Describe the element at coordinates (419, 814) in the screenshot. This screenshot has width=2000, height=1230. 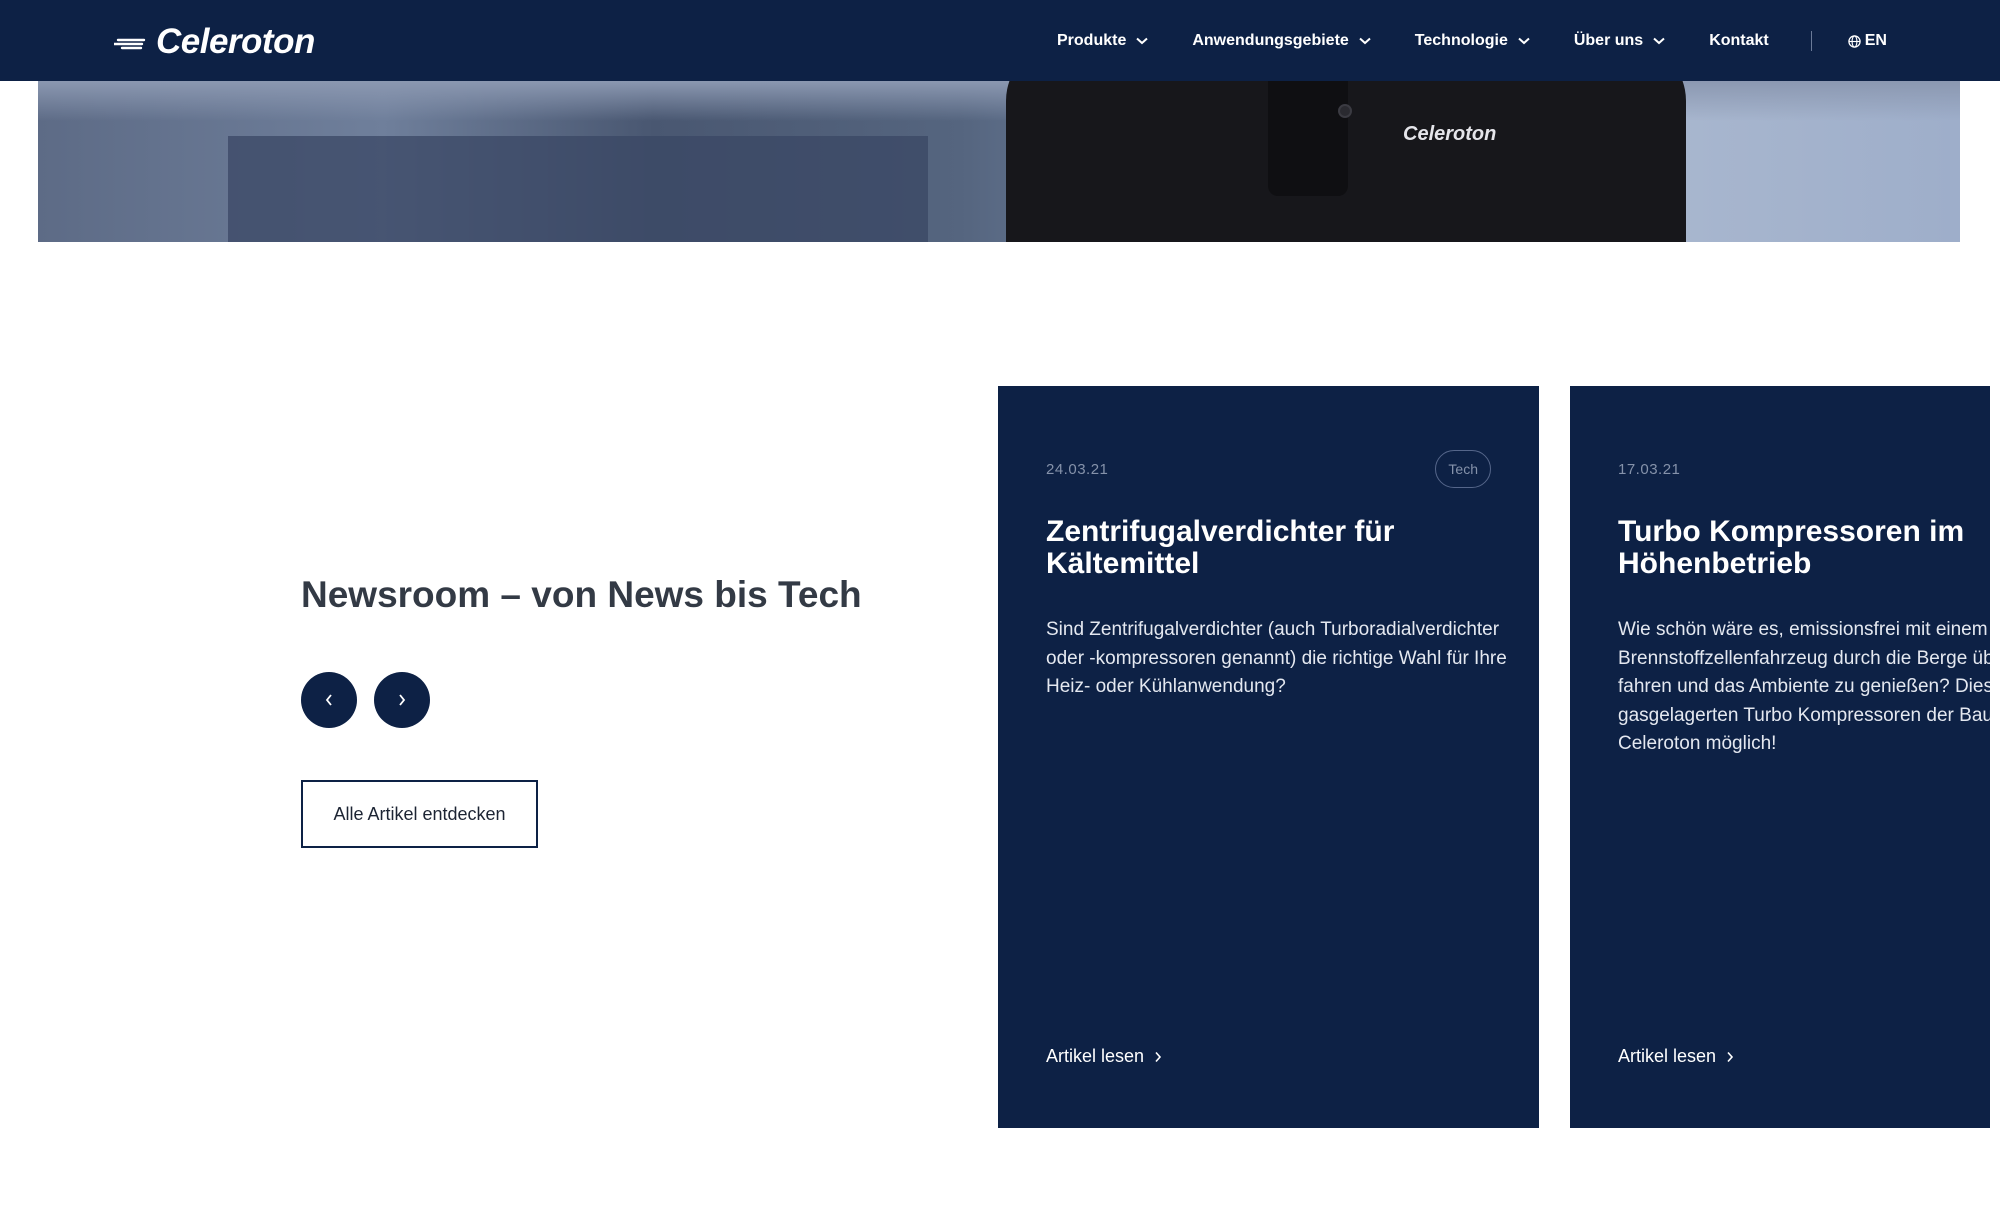
I see `all-articles-button: Alle Artikel entdecken` at that location.